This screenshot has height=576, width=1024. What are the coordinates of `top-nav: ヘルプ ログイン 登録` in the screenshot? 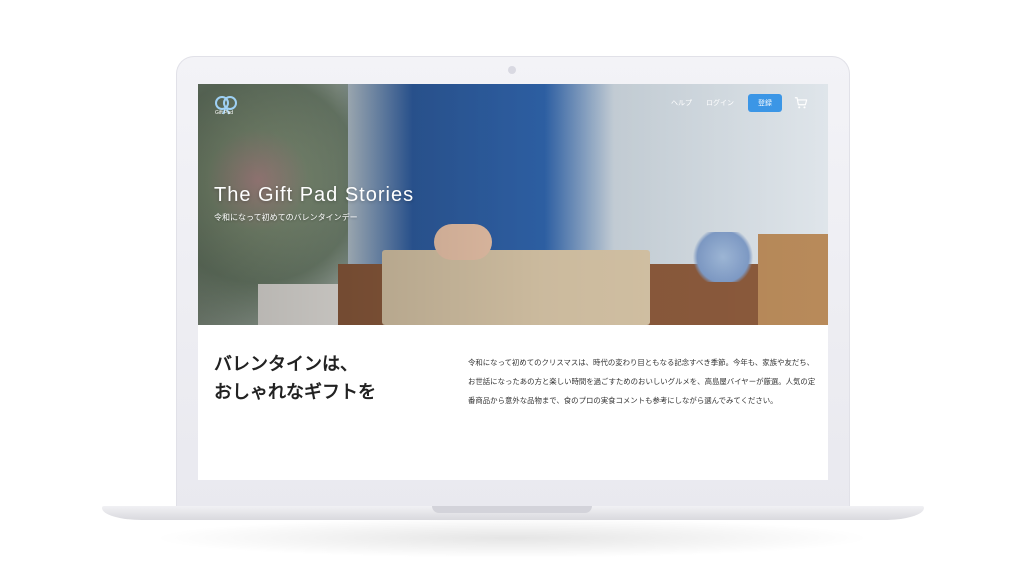 It's located at (739, 103).